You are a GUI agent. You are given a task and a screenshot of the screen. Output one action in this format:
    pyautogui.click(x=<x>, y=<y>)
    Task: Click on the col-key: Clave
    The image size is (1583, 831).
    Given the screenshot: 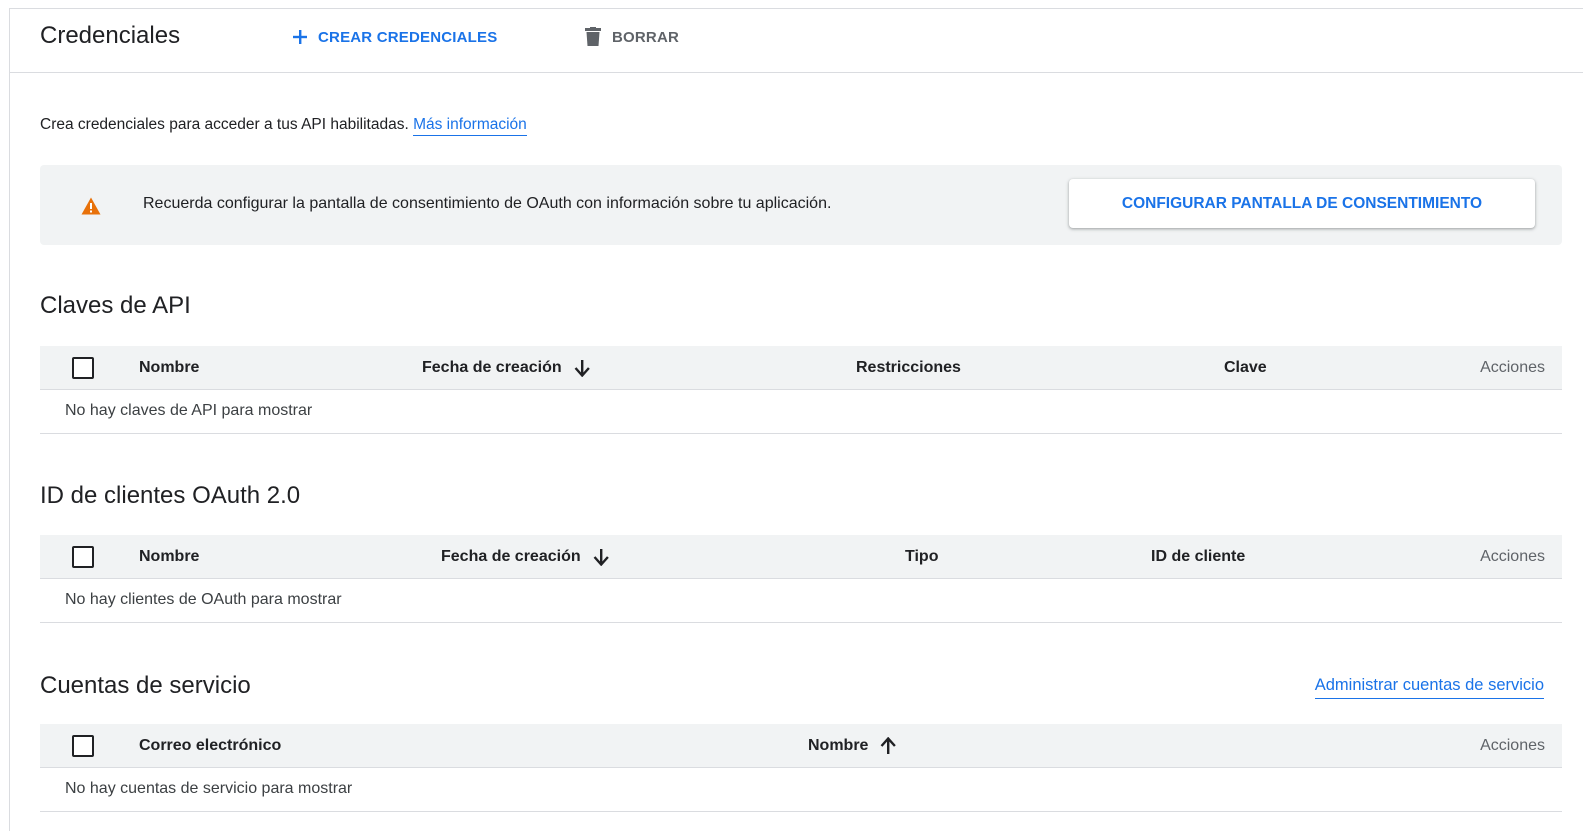 What is the action you would take?
    pyautogui.click(x=1245, y=368)
    